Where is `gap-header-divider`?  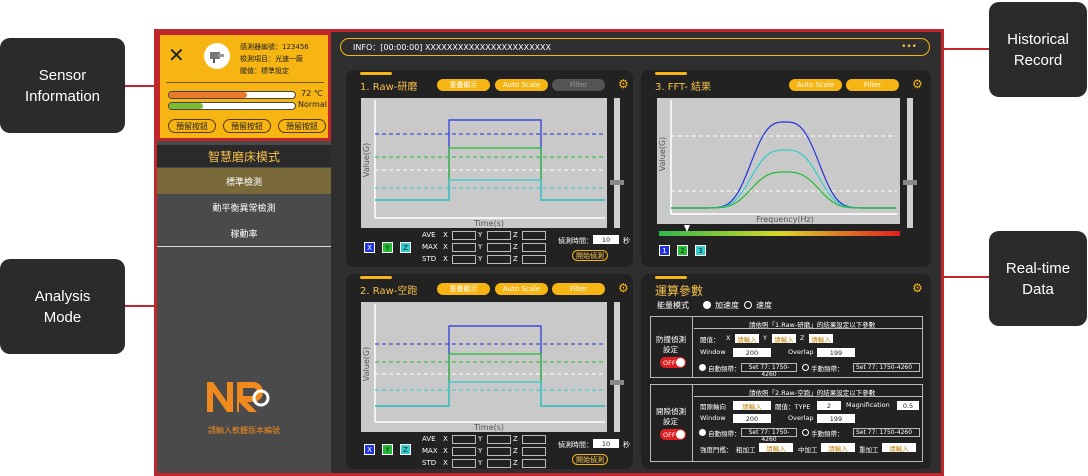
gap-header-divider is located at coordinates (808, 396).